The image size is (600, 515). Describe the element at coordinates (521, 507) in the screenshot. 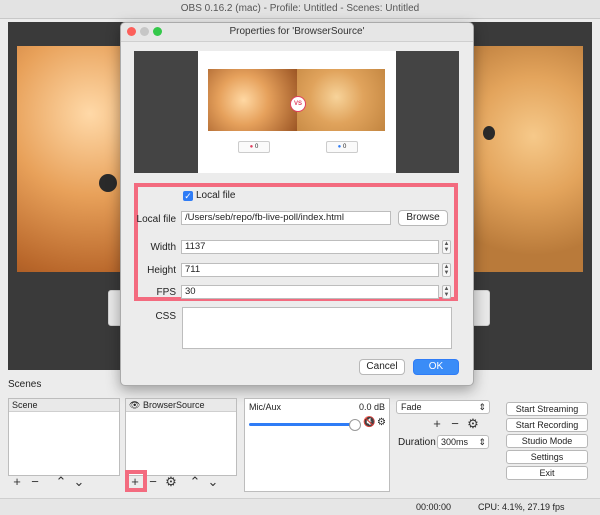

I see `cpu-status: CPU: 4.1%, 27.19 fps` at that location.